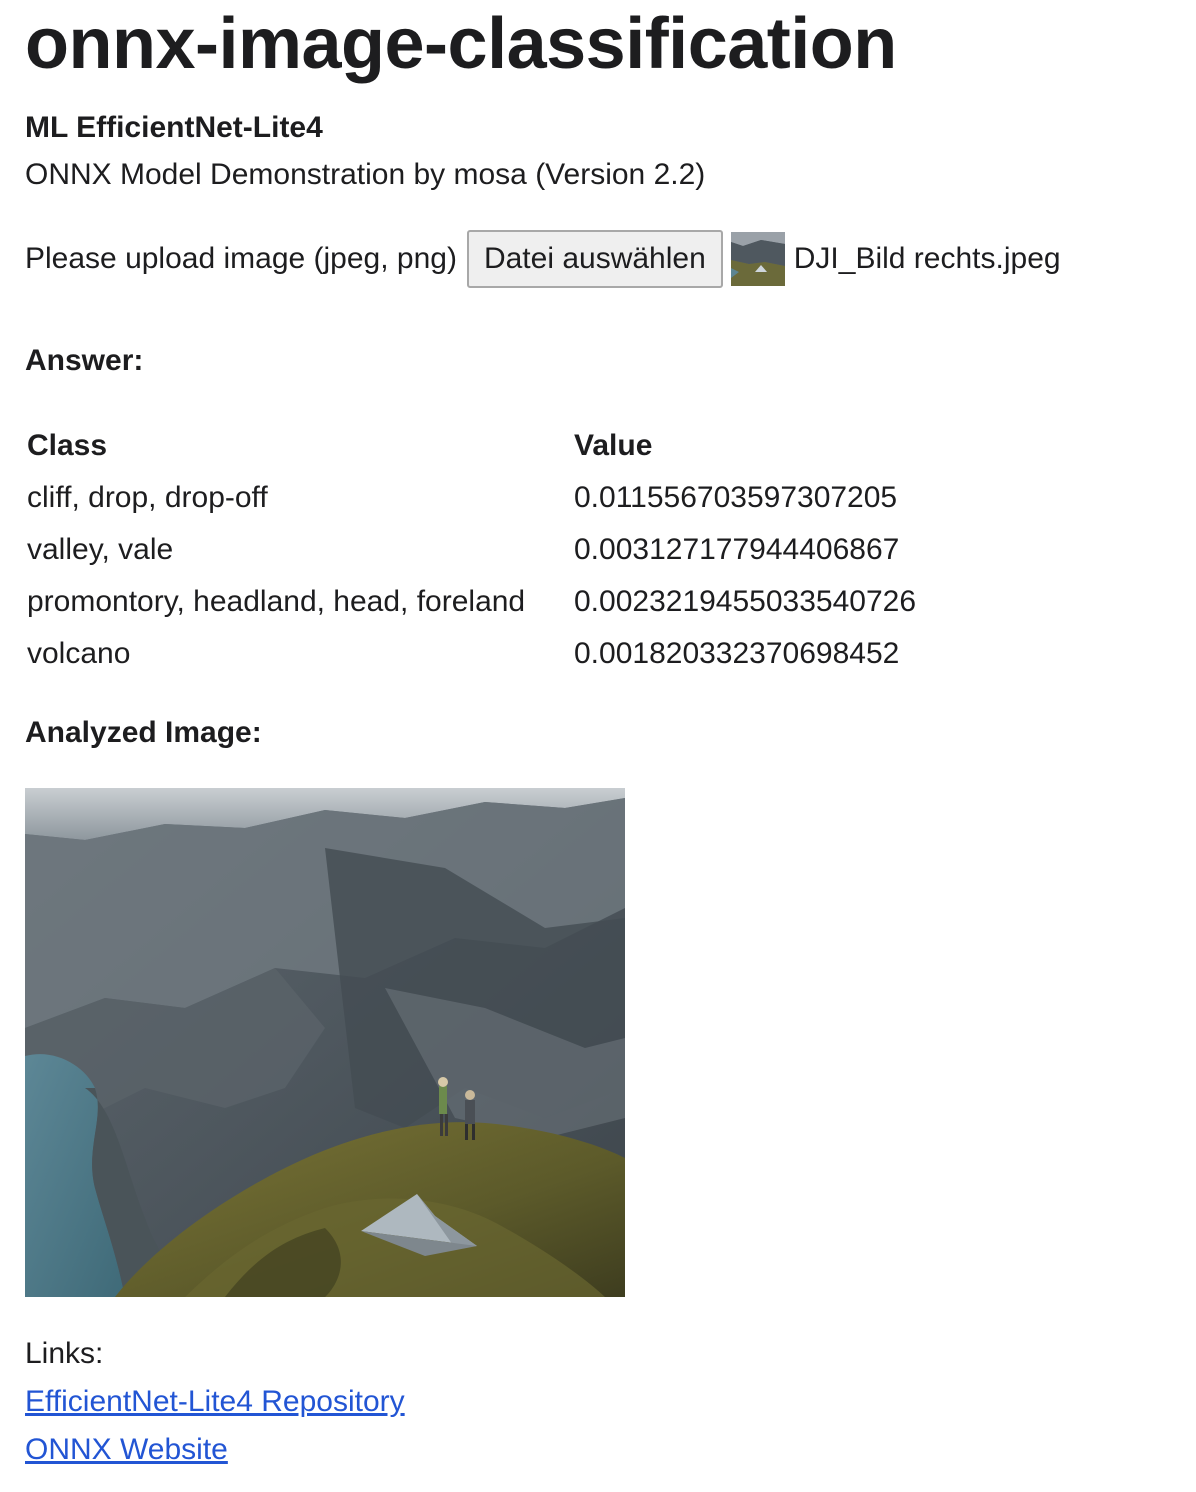 The height and width of the screenshot is (1492, 1196). I want to click on class-cell: promontory, headland, head, foreland, so click(276, 601).